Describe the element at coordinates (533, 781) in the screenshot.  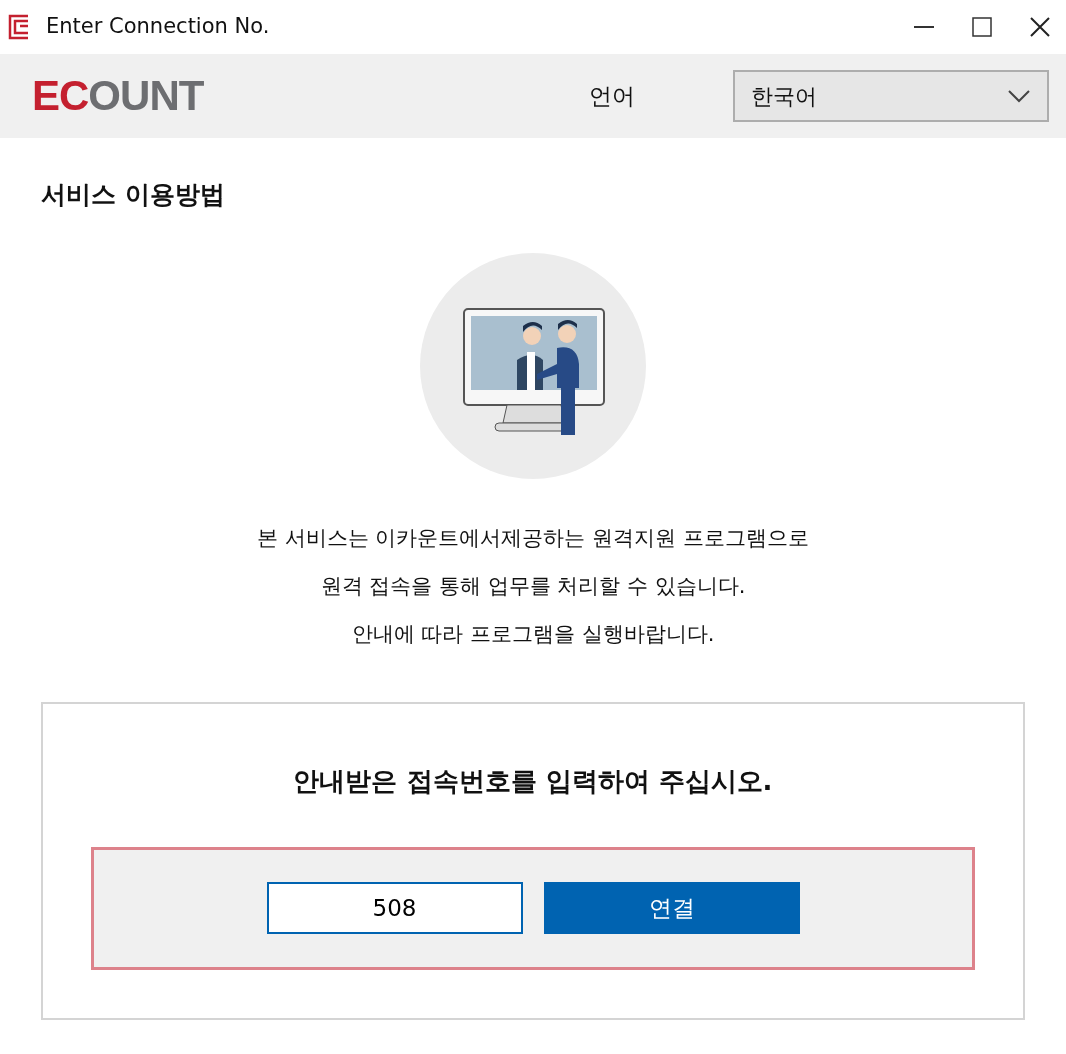
I see `prompt-text: 안내받은 접속번호를 입력하여 주십시오.` at that location.